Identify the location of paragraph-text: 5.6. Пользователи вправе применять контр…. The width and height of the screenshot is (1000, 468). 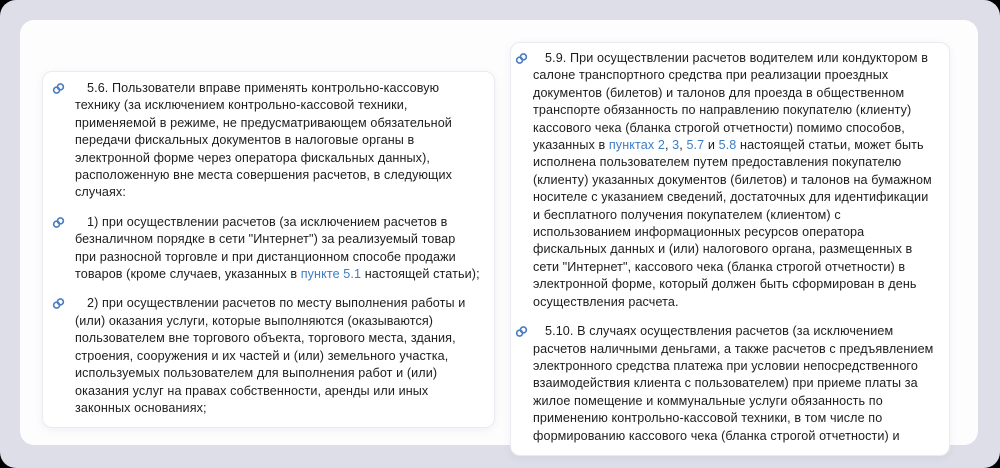
(264, 140).